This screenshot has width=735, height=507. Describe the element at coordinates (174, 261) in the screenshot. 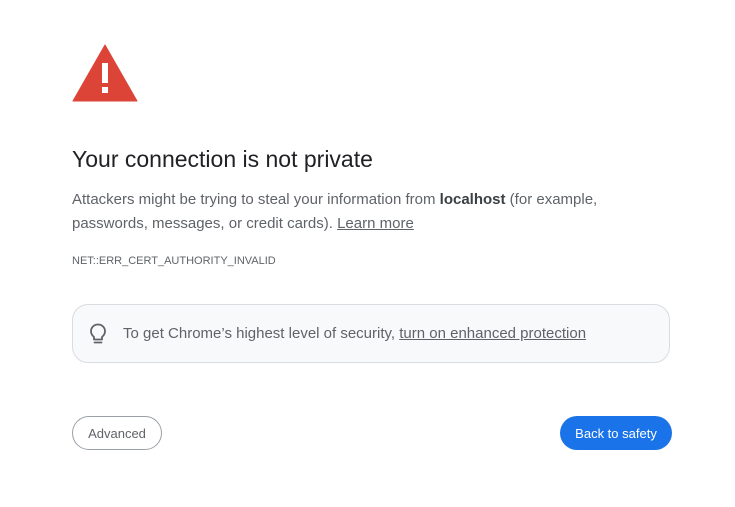

I see `error-code: NET::ERR_CERT_AUTHORITY_INVALID` at that location.